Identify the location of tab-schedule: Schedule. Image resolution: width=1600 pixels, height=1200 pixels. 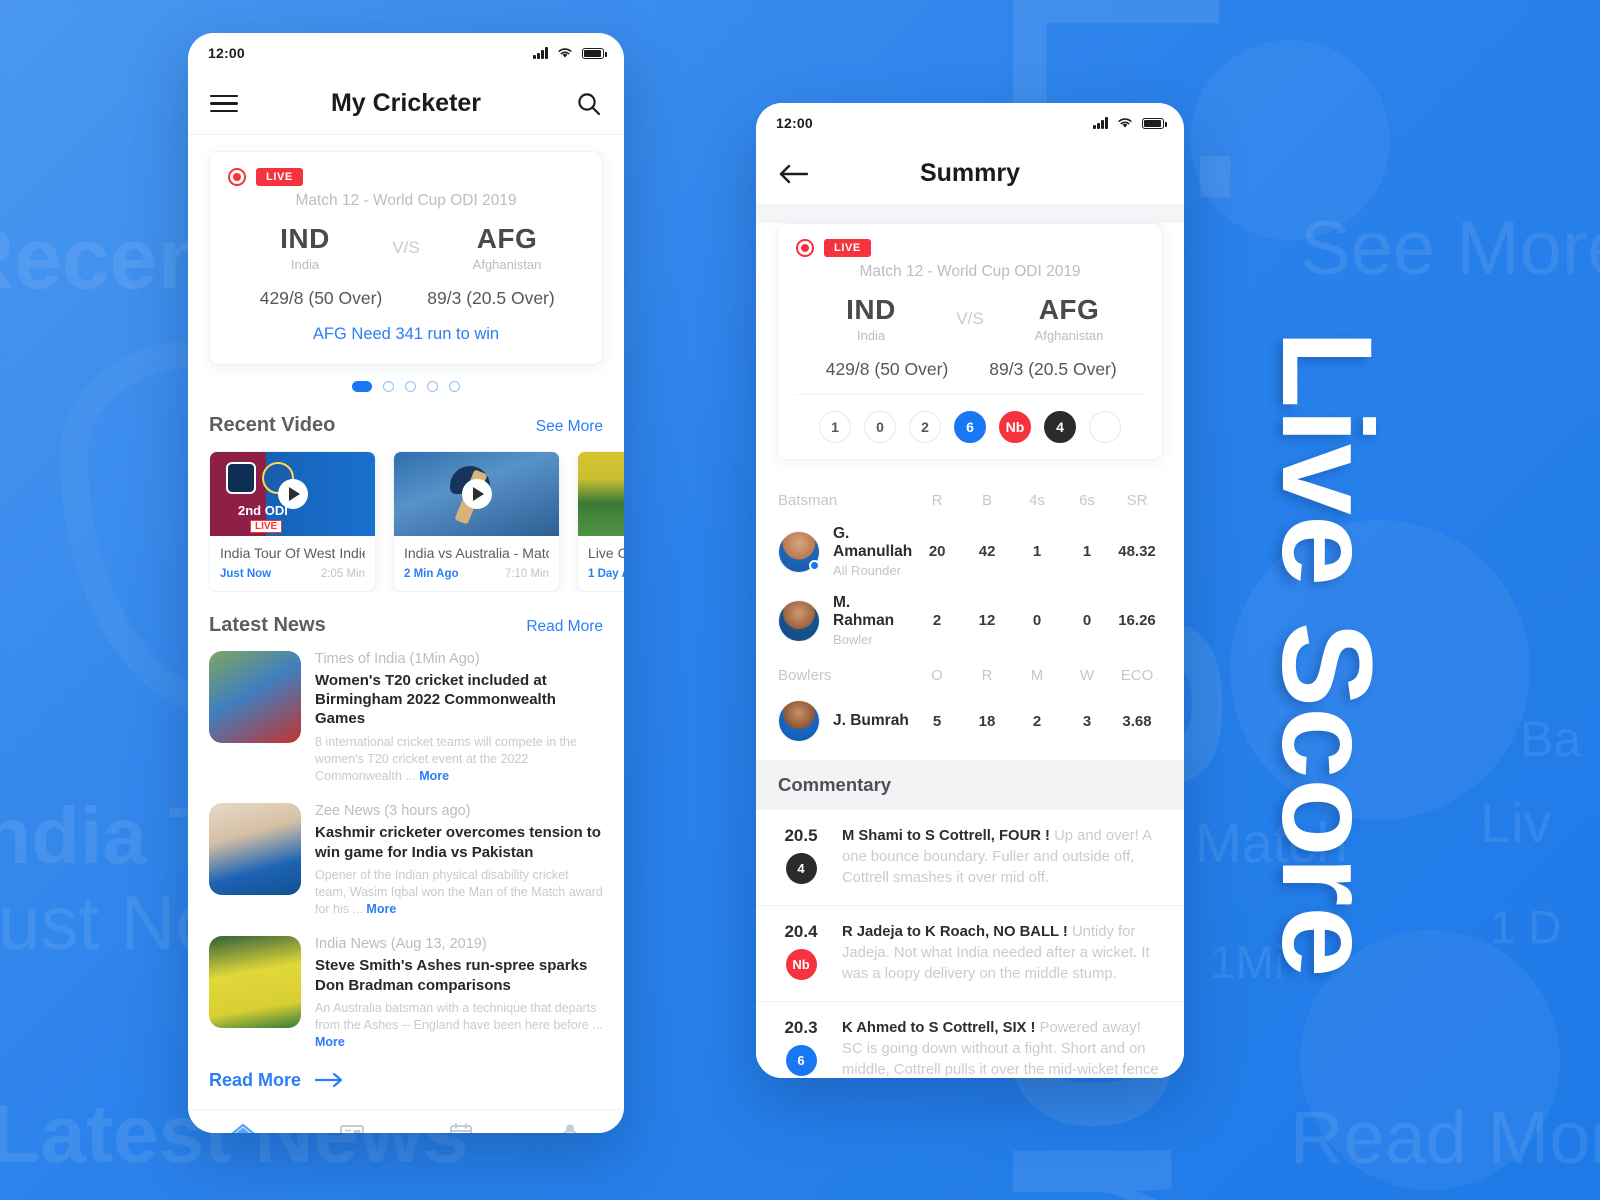
(460, 1127).